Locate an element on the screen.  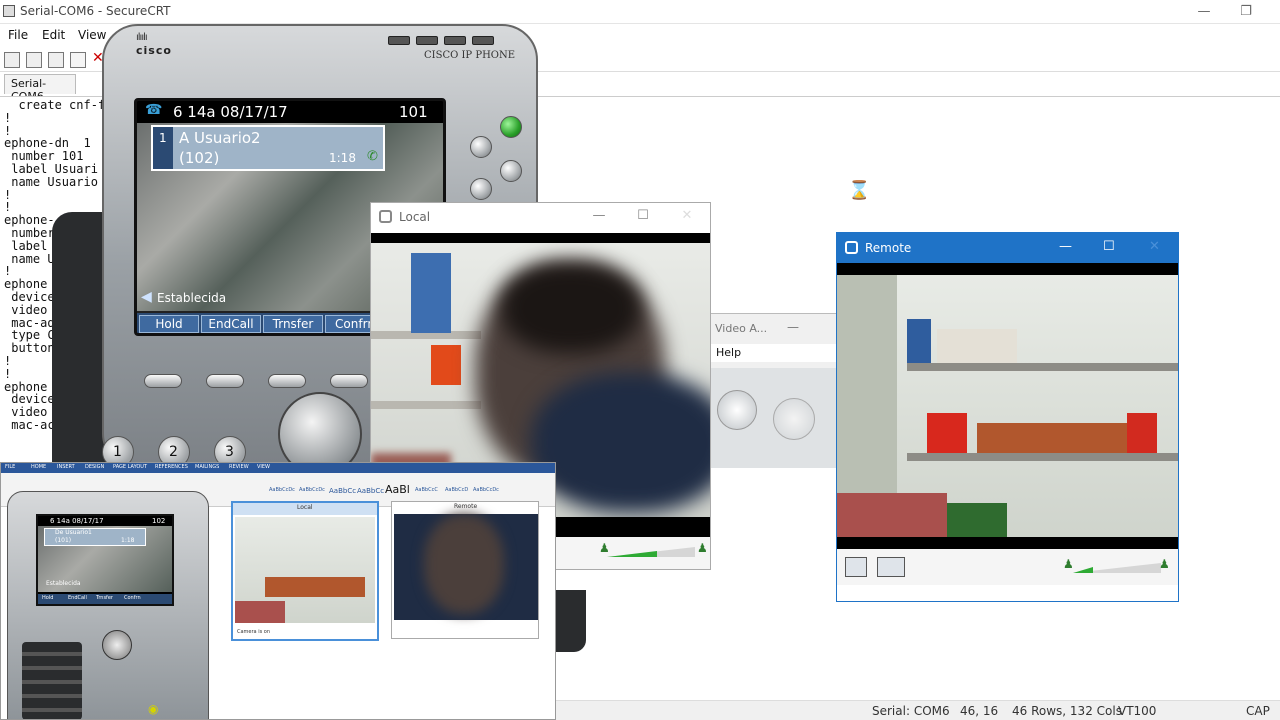
terminal-line: mac-ac is located at coordinates (29, 425).